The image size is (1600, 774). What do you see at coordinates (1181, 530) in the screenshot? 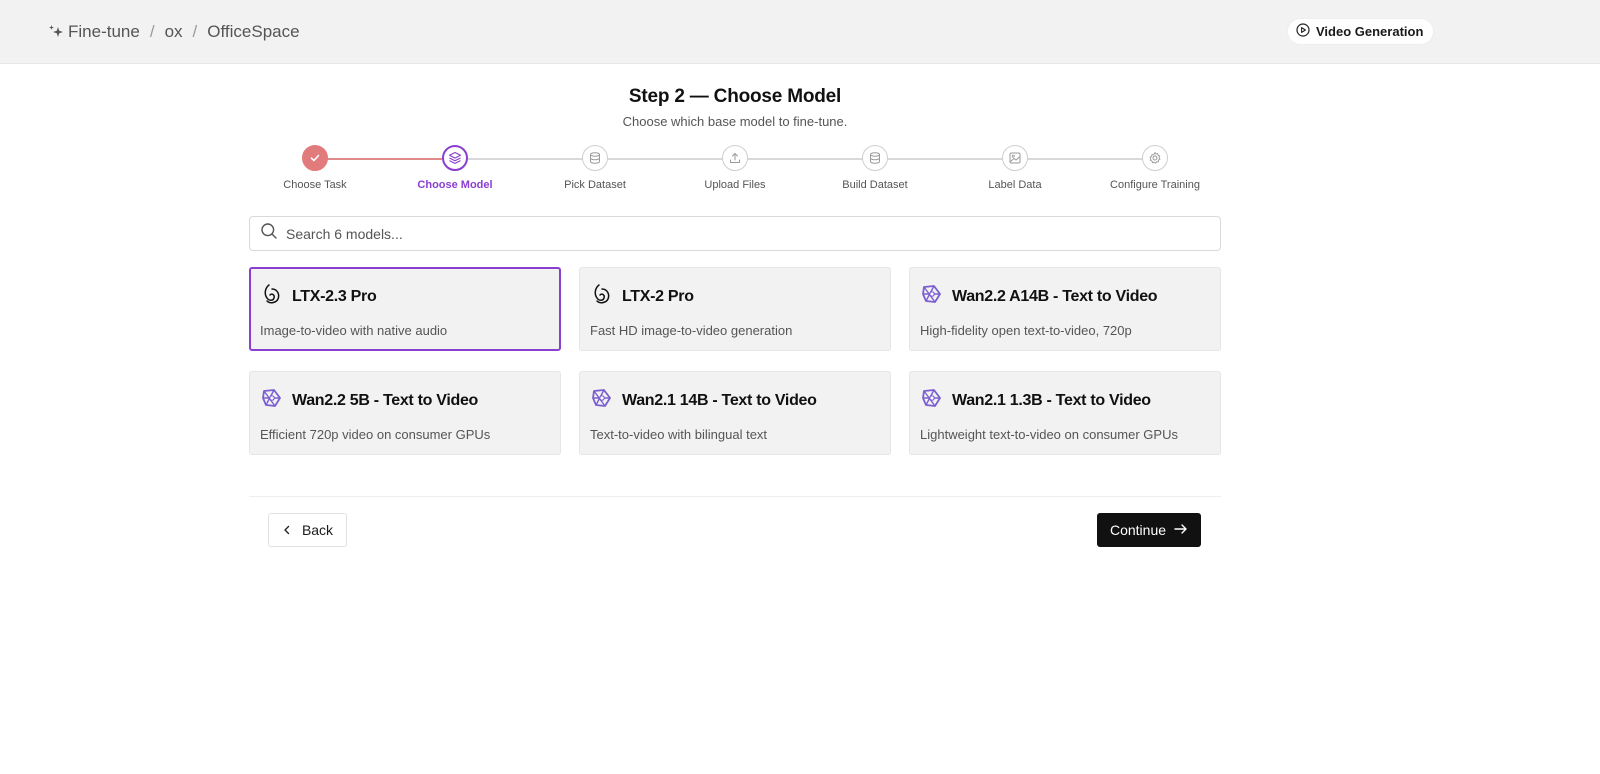
I see `arrow-right-icon` at bounding box center [1181, 530].